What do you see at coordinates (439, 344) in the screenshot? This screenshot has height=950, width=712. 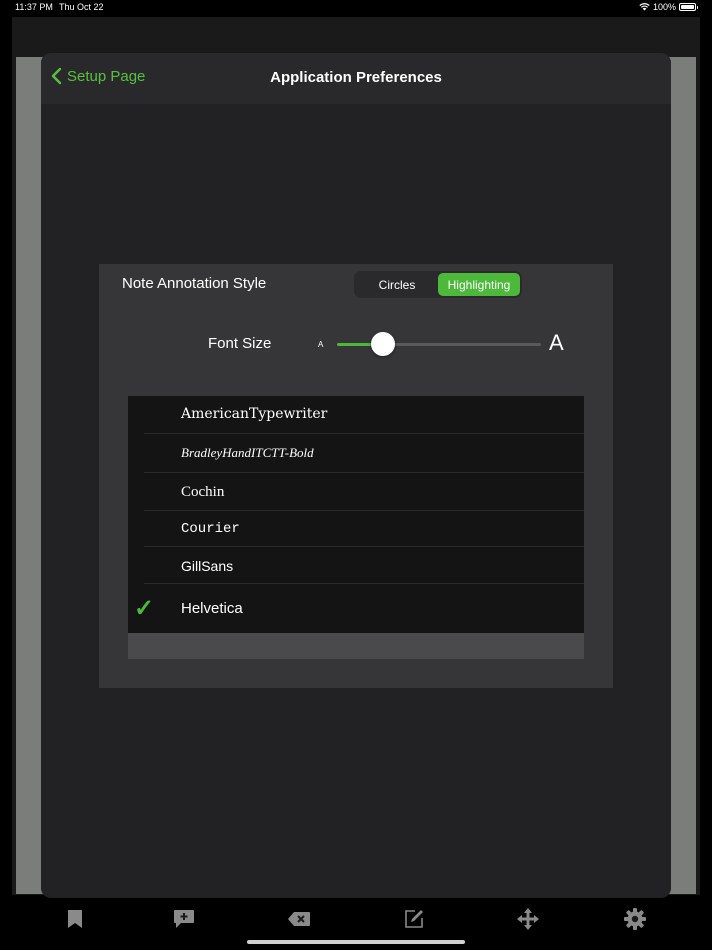 I see `font-size-slider` at bounding box center [439, 344].